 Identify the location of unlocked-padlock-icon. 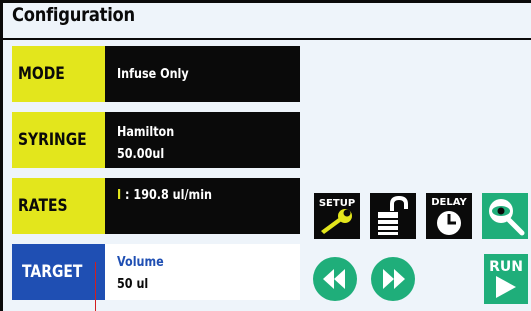
(393, 216).